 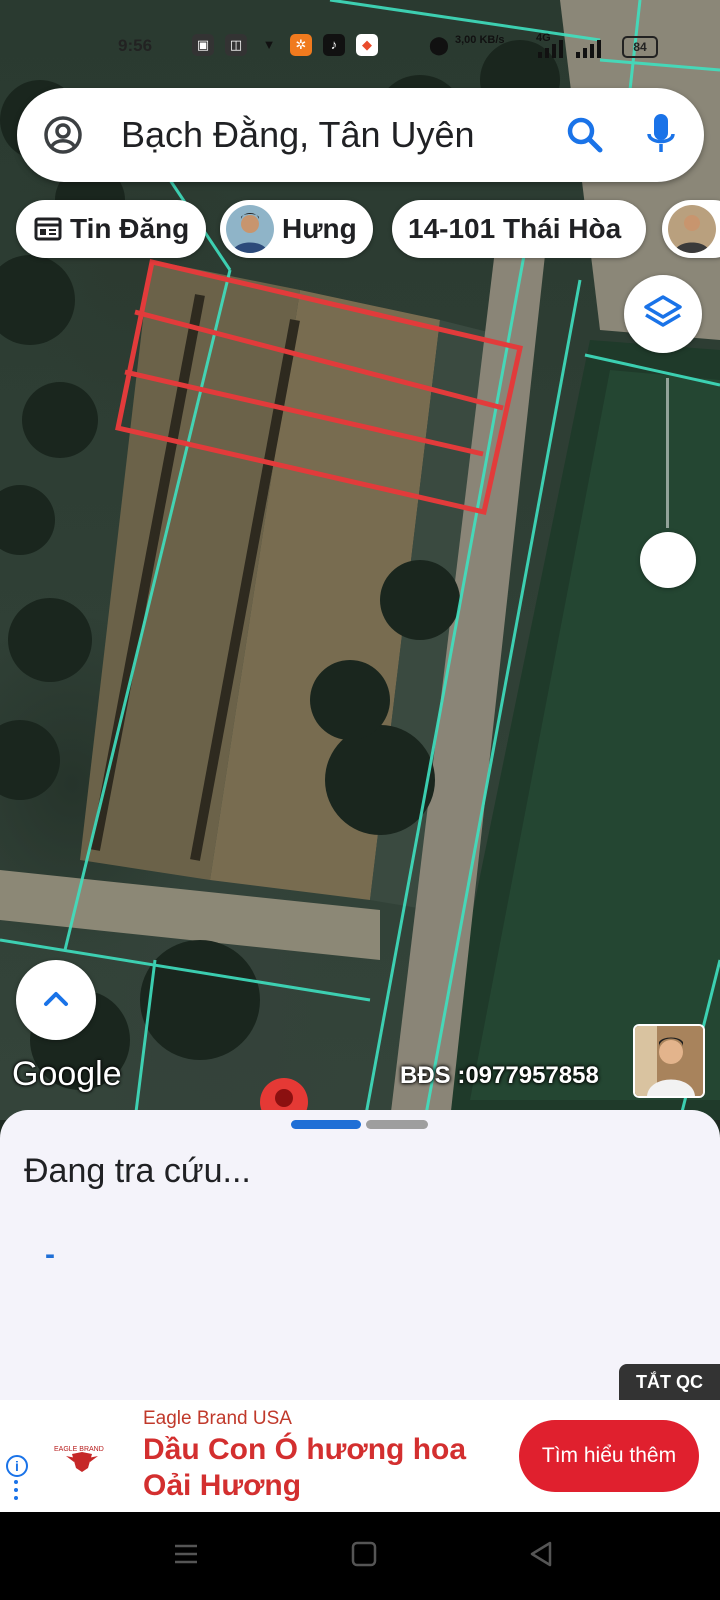 I want to click on chip-avatar, so click(x=691, y=229).